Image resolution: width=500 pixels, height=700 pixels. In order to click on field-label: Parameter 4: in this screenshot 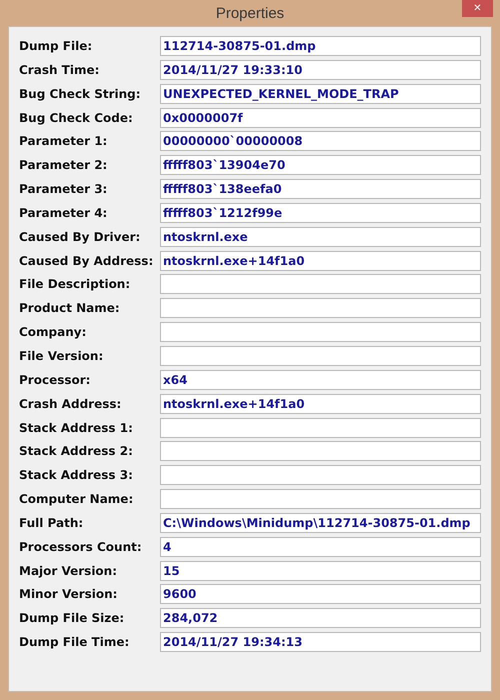, I will do `click(63, 213)`.